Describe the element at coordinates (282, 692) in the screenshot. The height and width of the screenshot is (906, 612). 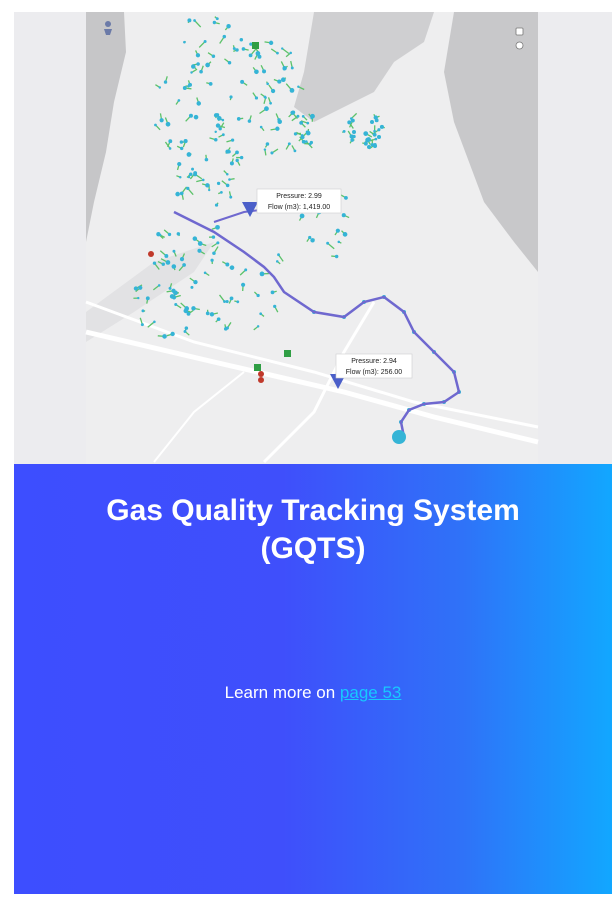
I see `learn-more-prefix: Learn more on` at that location.